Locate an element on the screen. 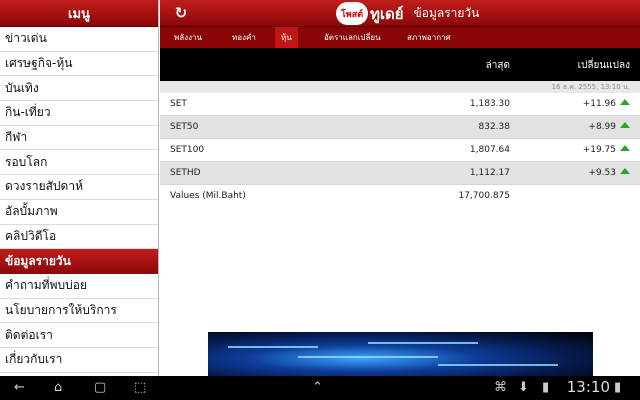 This screenshot has height=400, width=640. sidebar-item-service-policy: นโยบายการให้บริการ is located at coordinates (79, 311).